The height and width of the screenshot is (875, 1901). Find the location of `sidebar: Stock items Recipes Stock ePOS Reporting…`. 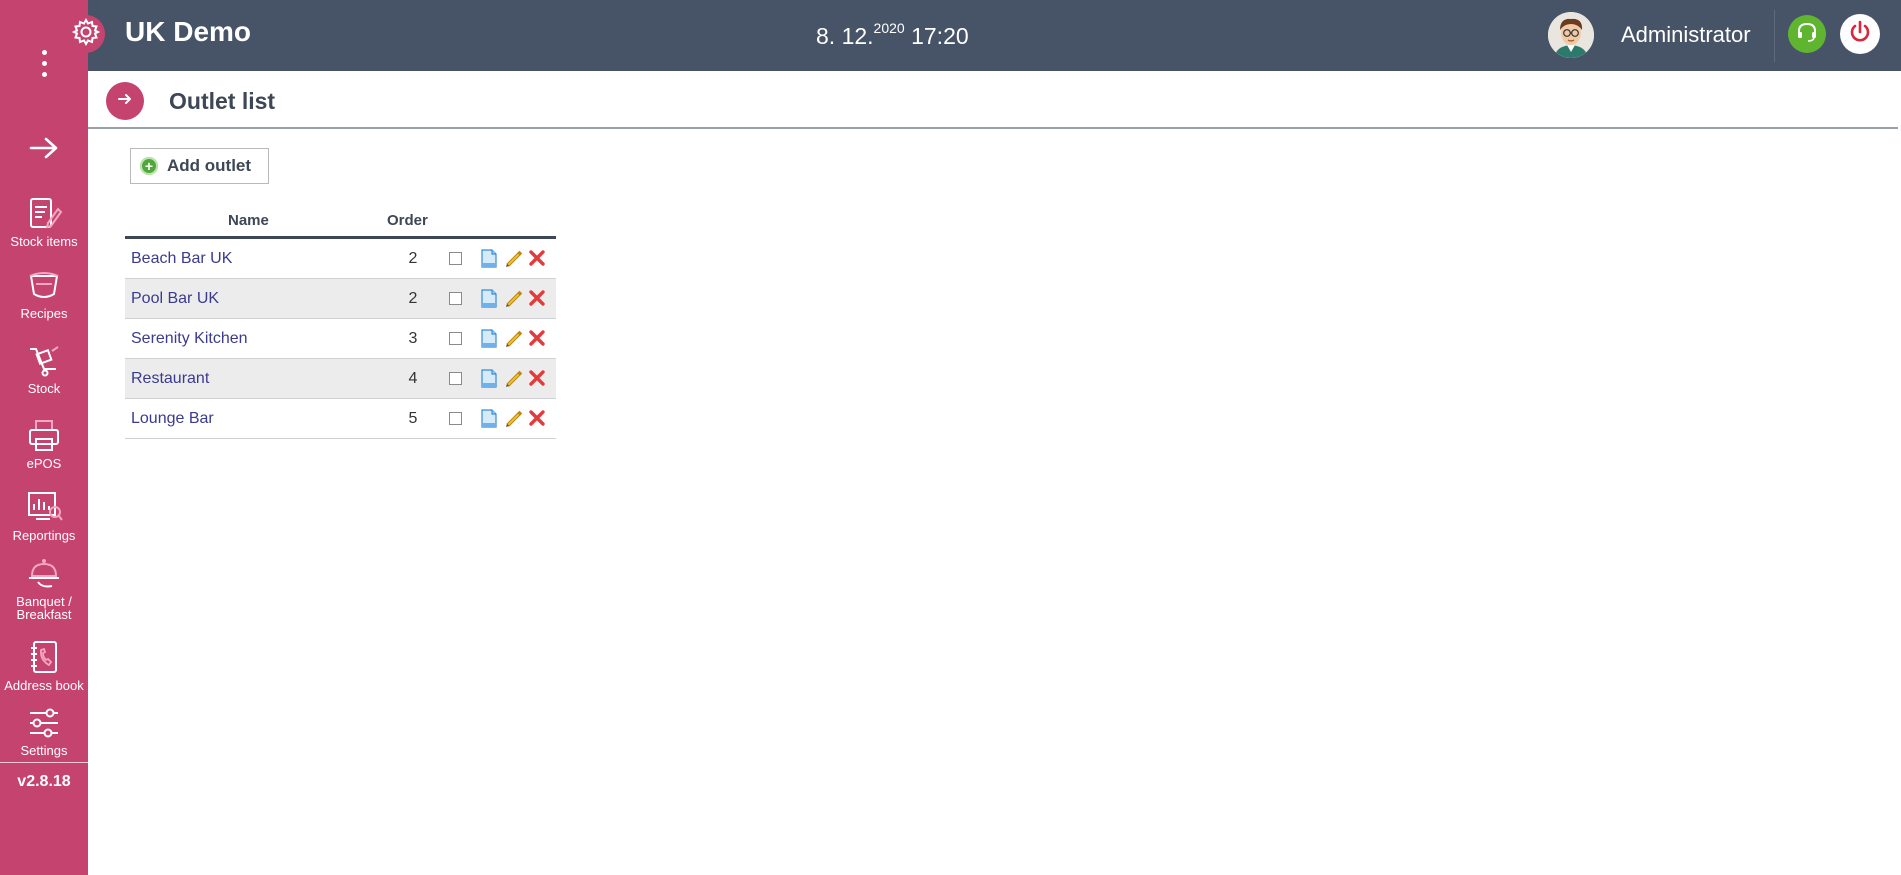

sidebar: Stock items Recipes Stock ePOS Reporting… is located at coordinates (44, 437).